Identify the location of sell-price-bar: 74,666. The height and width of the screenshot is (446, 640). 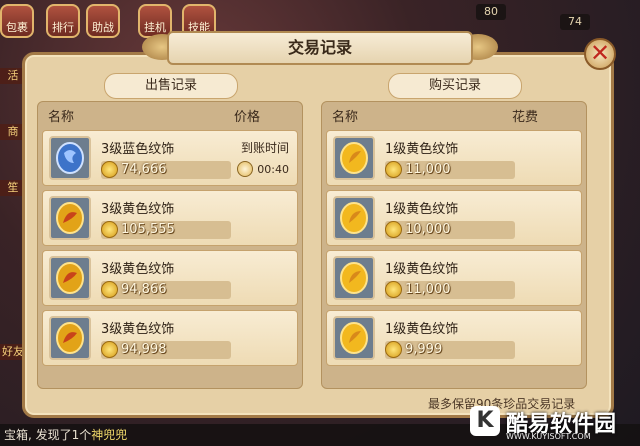
(166, 170).